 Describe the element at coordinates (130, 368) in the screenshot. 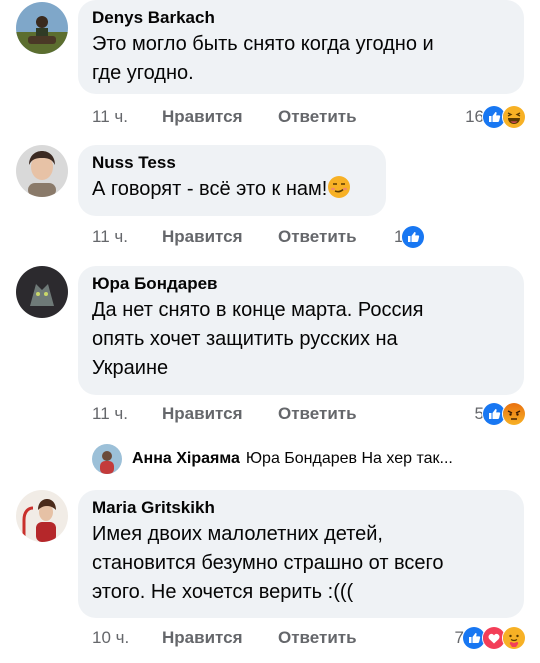

I see `comment-line: Украине` at that location.